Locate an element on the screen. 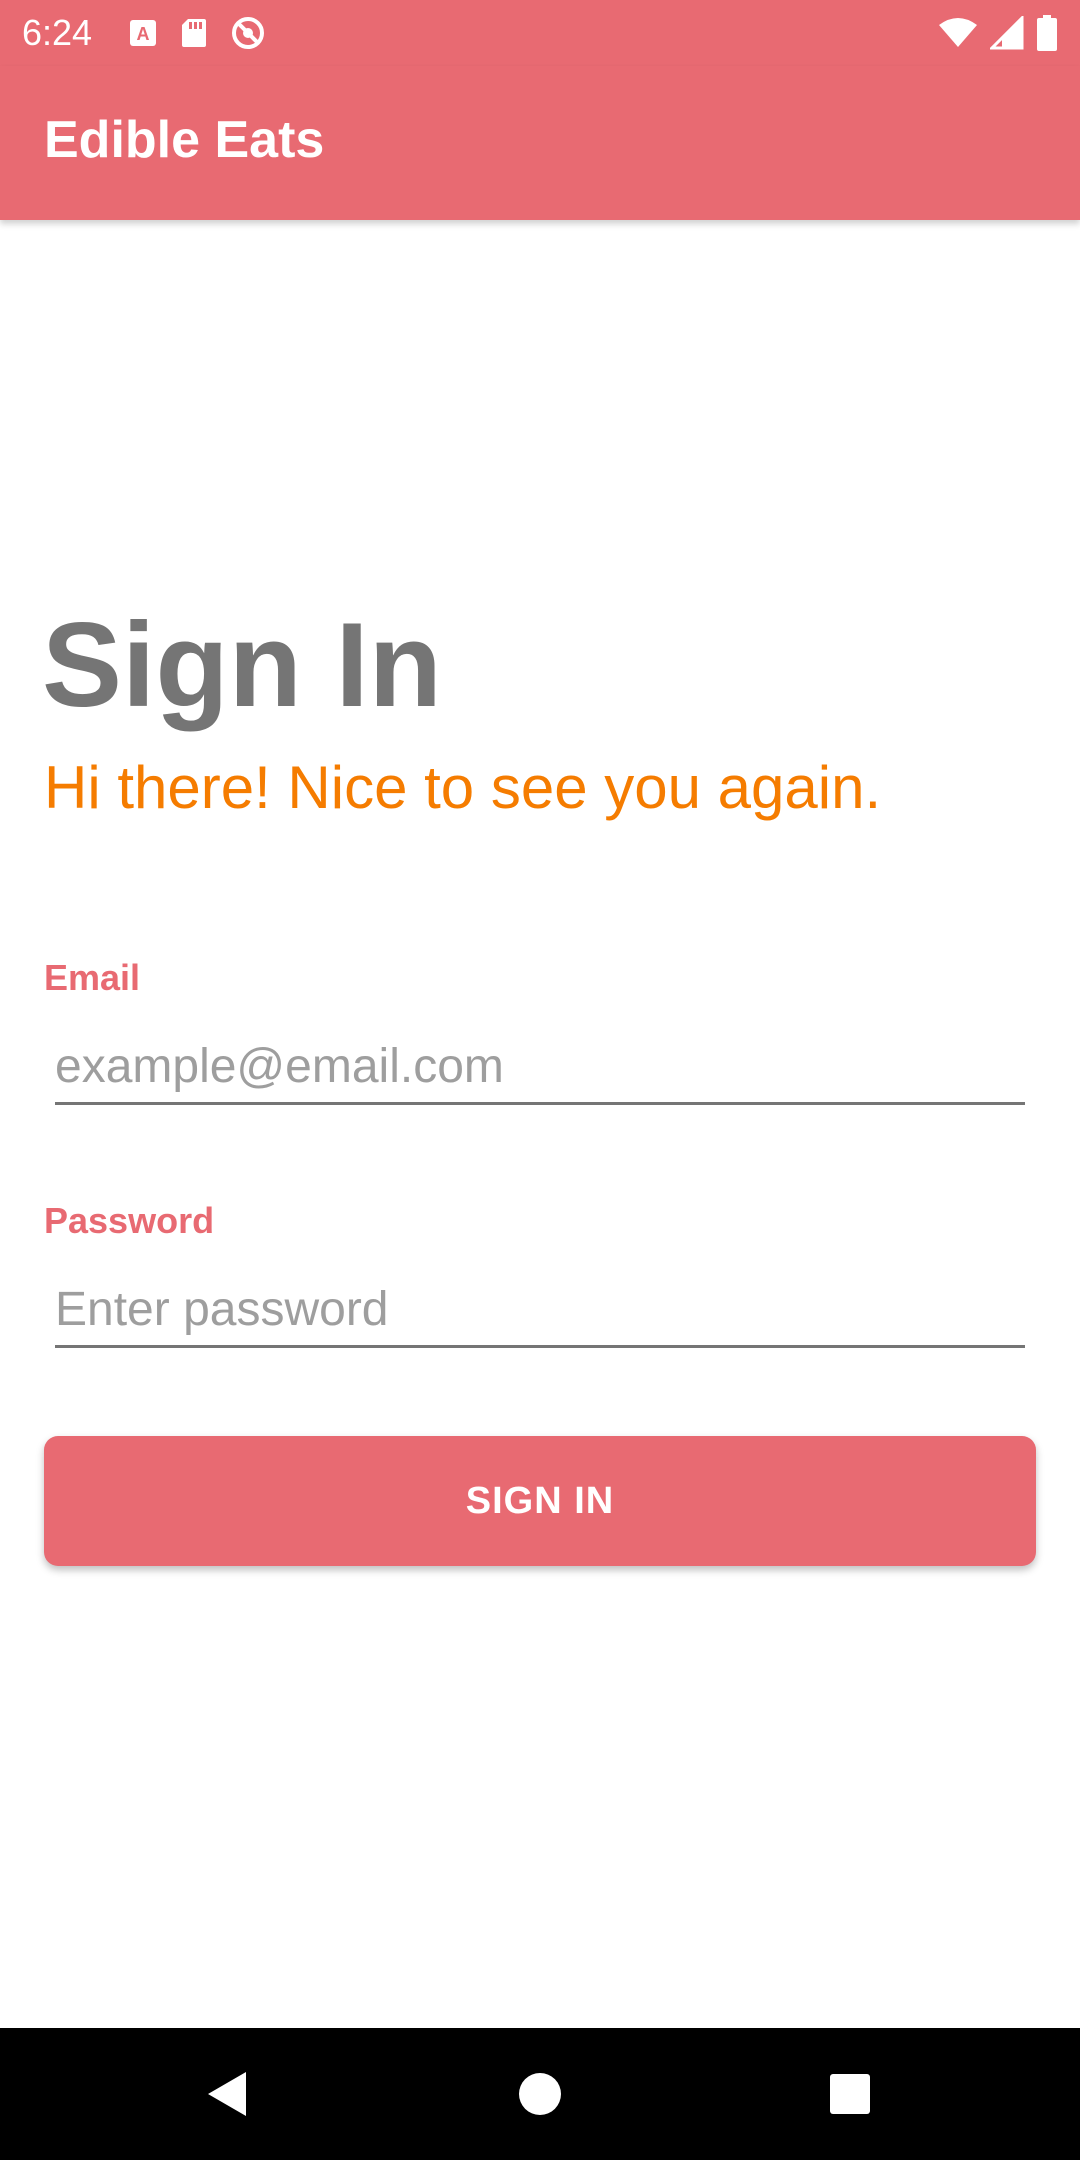 Image resolution: width=1080 pixels, height=2160 pixels. notification-icons: A is located at coordinates (197, 33).